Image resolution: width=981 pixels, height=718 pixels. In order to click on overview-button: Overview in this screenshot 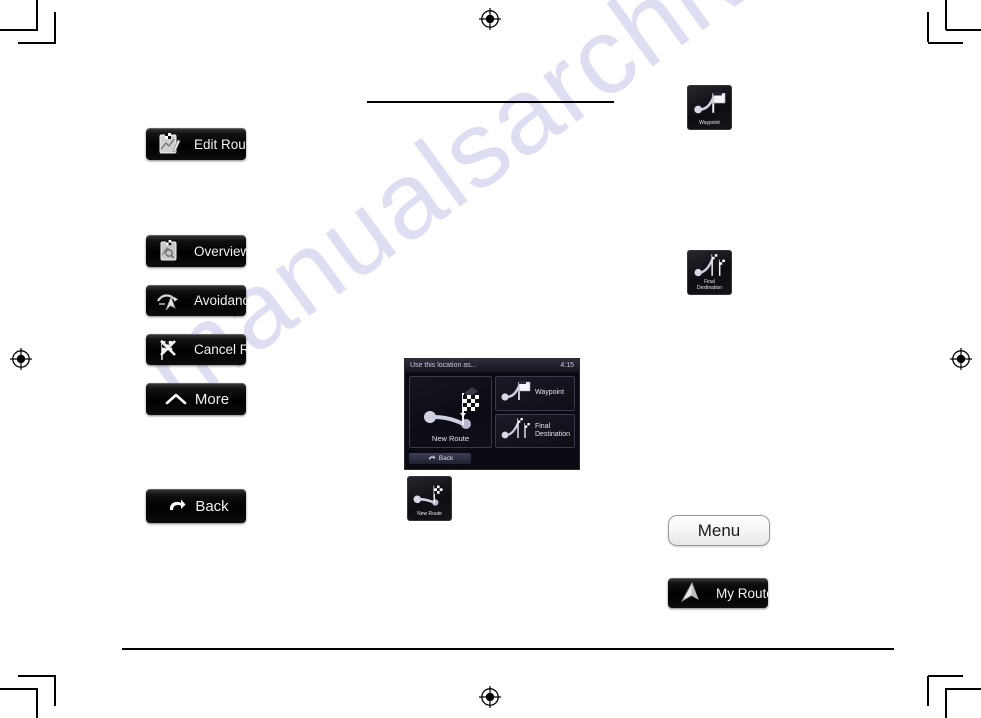, I will do `click(196, 251)`.